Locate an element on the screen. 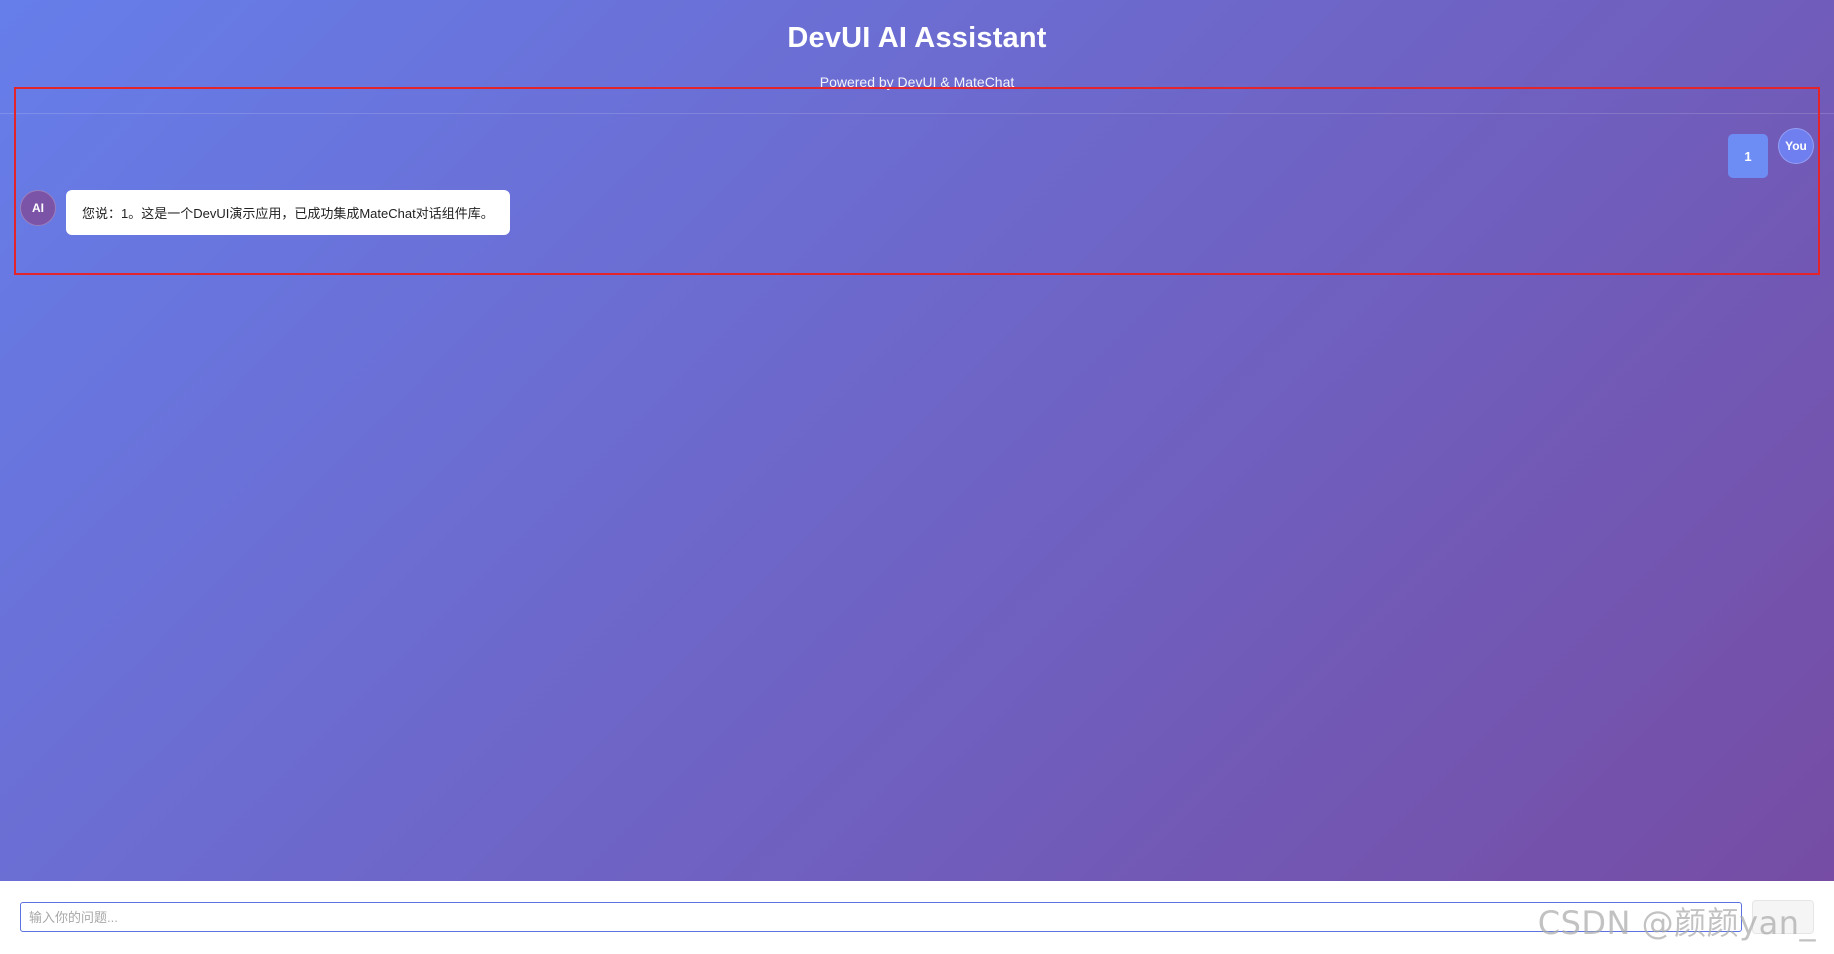  ai-message-bubble: 您说：1。这是一个DevUI演示应用，已成功集成MateChat对话组件库。 is located at coordinates (288, 212).